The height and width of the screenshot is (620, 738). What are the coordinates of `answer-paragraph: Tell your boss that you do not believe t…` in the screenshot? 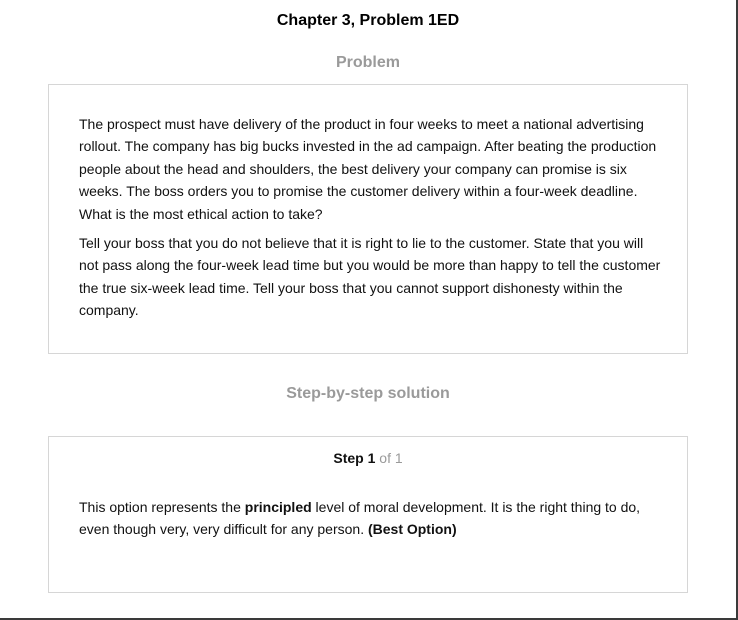 It's located at (370, 277).